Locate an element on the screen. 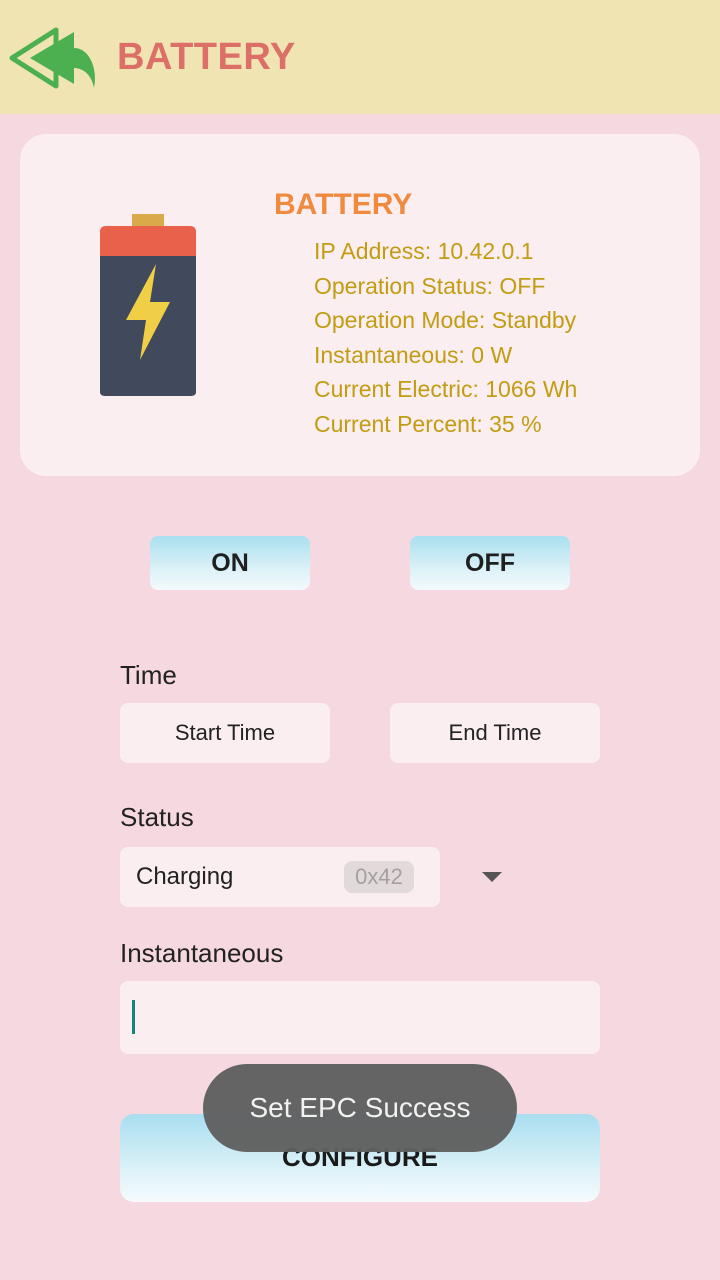 The image size is (720, 1280). dropdown-arrow-icon is located at coordinates (492, 877).